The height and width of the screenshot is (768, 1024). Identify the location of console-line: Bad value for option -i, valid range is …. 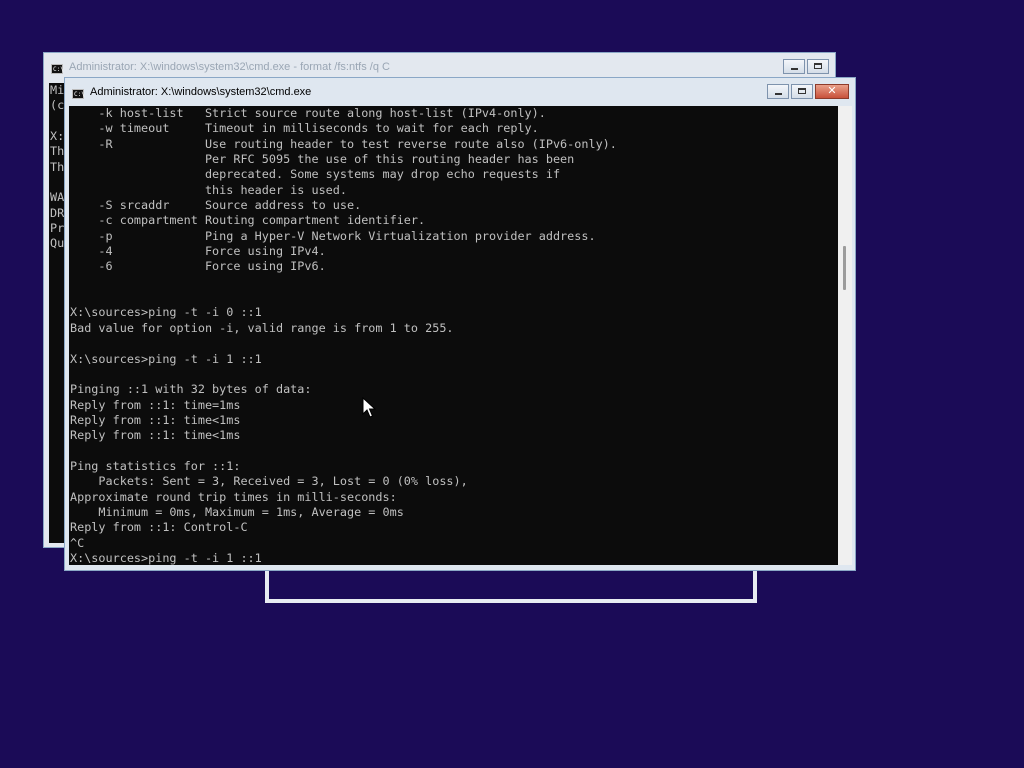
(262, 327).